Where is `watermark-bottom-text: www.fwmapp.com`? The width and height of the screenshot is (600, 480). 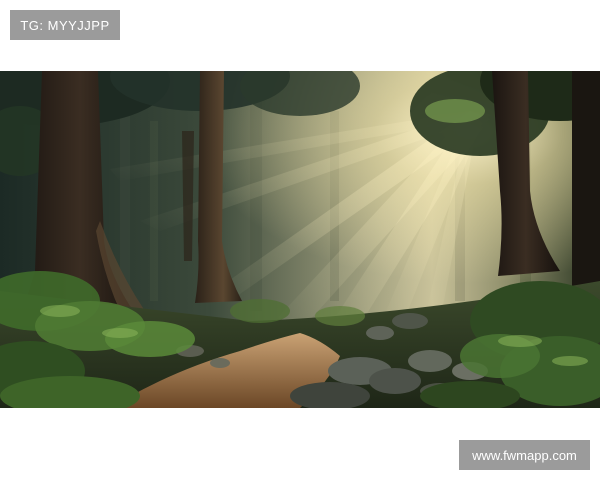 watermark-bottom-text: www.fwmapp.com is located at coordinates (524, 455).